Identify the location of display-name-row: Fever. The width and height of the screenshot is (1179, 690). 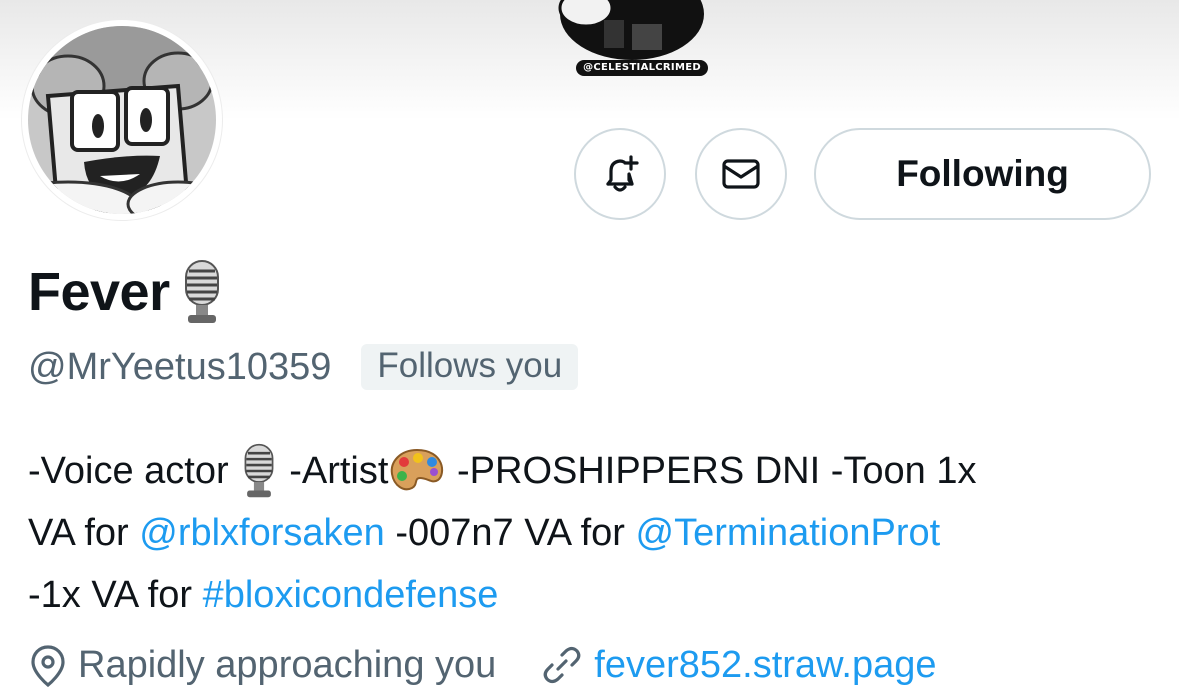
(126, 292).